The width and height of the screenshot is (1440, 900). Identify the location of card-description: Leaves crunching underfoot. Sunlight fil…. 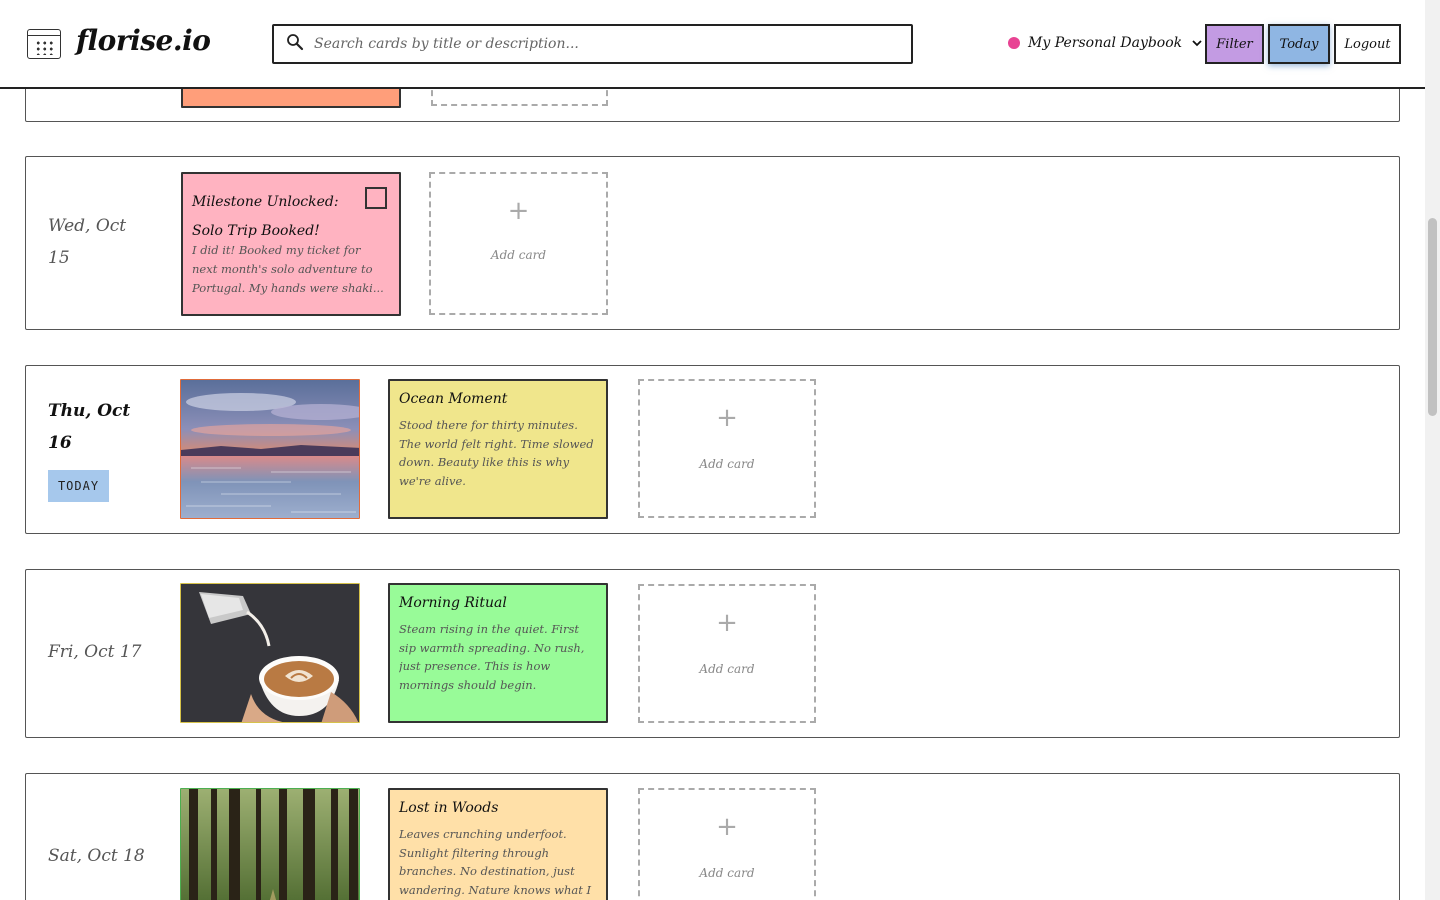
(495, 862).